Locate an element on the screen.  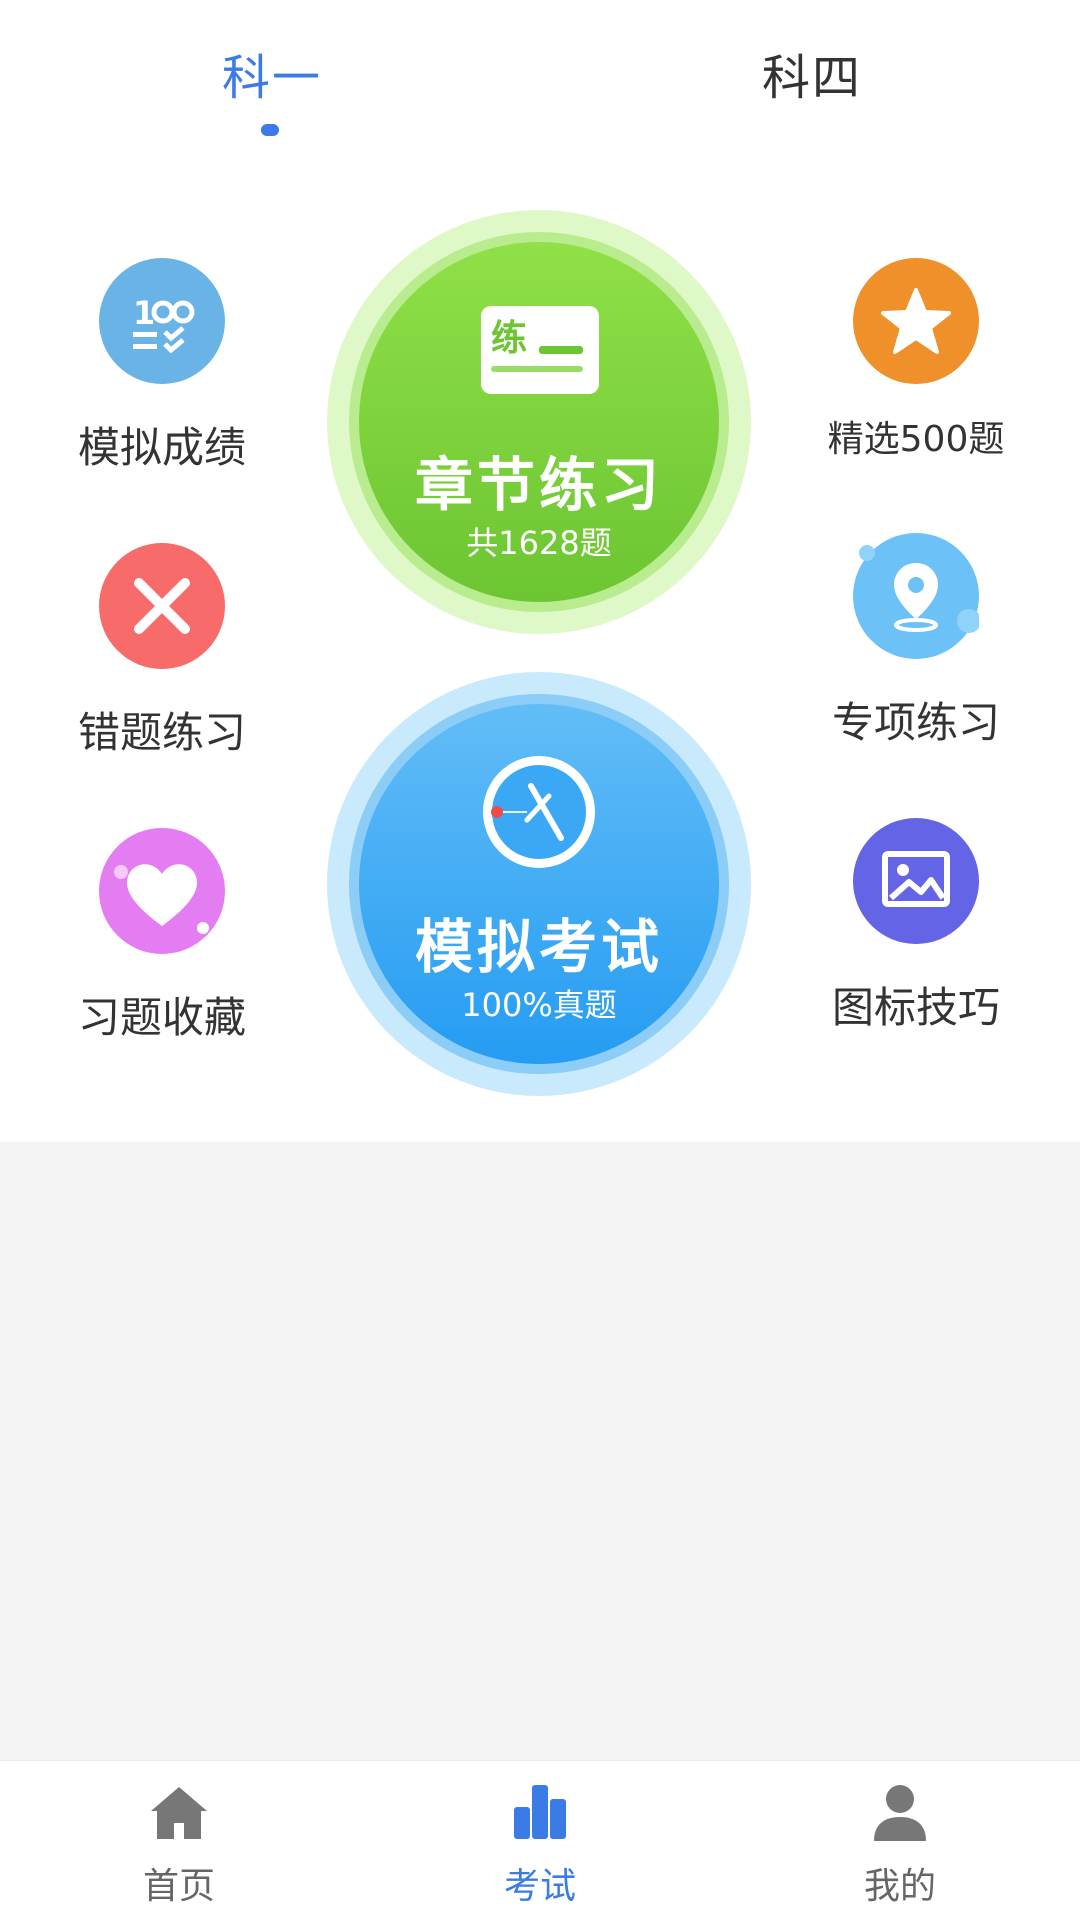
selected-500-item: 精选500题 is located at coordinates (916, 360).